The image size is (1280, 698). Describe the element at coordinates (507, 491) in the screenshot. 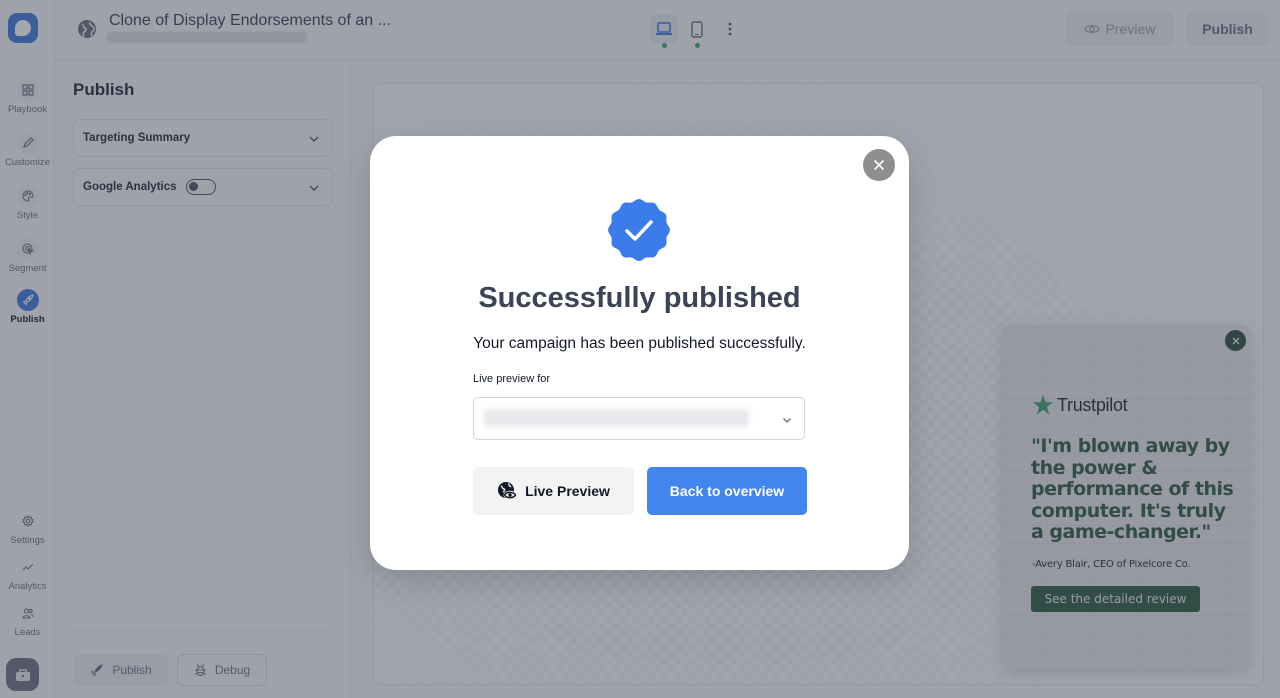

I see `globe-eye-icon` at that location.